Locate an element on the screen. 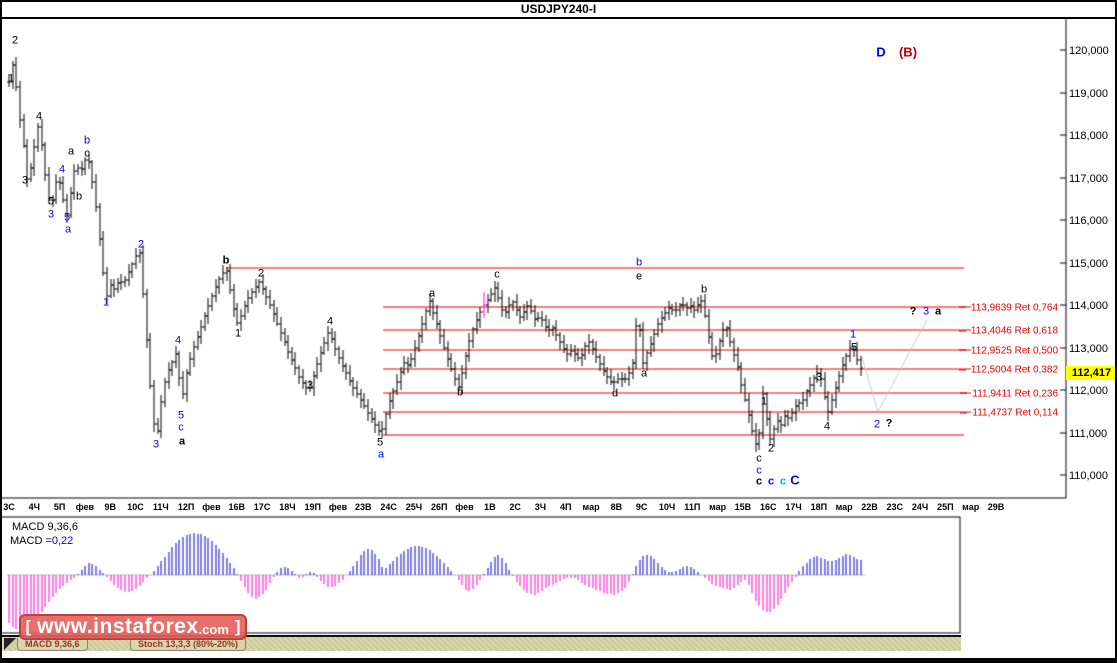 The width and height of the screenshot is (1117, 663). time-axis-label: 4П is located at coordinates (566, 507).